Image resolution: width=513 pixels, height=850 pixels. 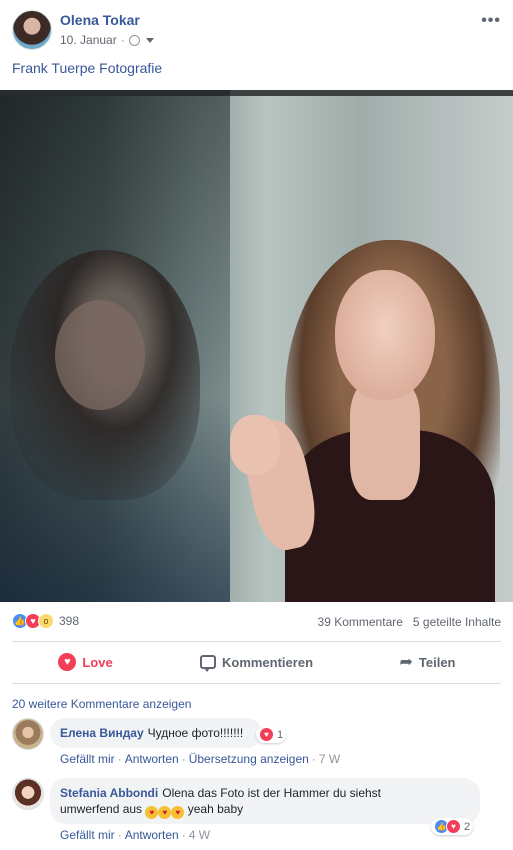 What do you see at coordinates (491, 21) in the screenshot?
I see `more-options-icon: •••` at bounding box center [491, 21].